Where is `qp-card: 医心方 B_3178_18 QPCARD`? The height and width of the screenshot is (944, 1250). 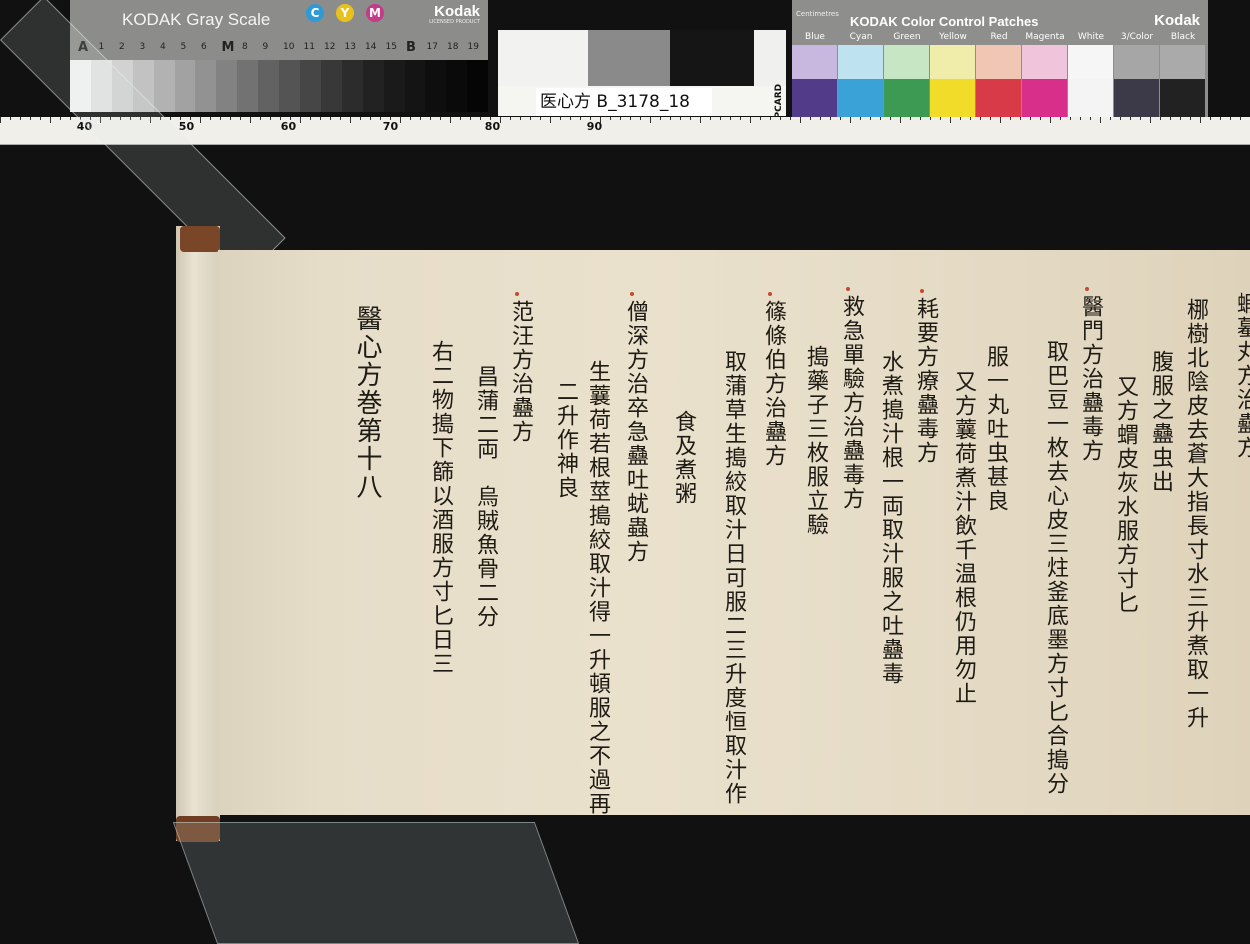 qp-card: 医心方 B_3178_18 QPCARD is located at coordinates (642, 78).